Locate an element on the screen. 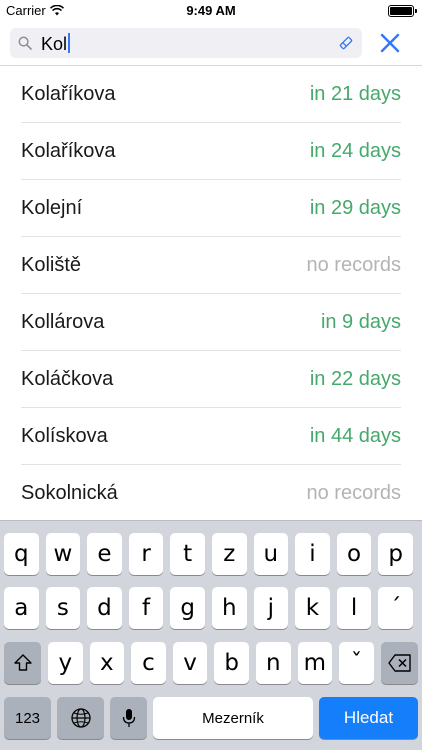 This screenshot has width=422, height=750. key-acute: ´ is located at coordinates (395, 608).